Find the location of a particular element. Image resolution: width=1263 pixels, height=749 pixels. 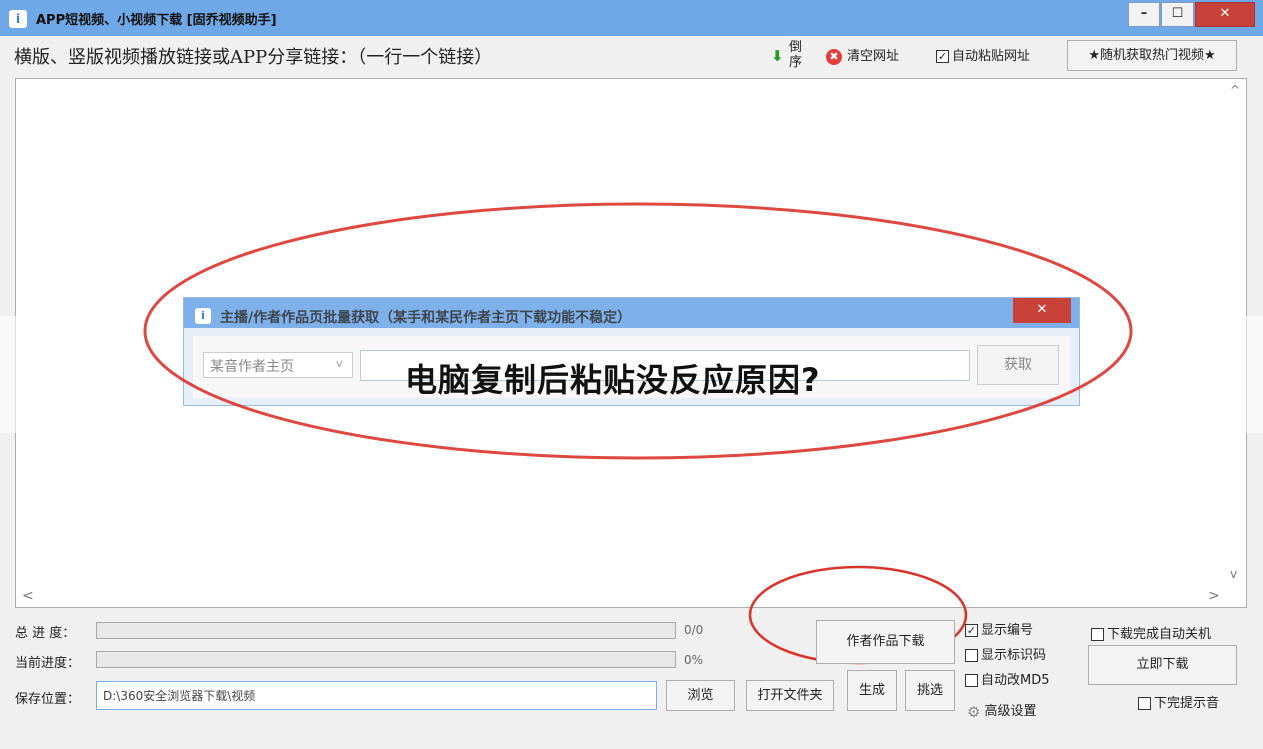

reverse-order-label: 倒序 is located at coordinates (796, 55).